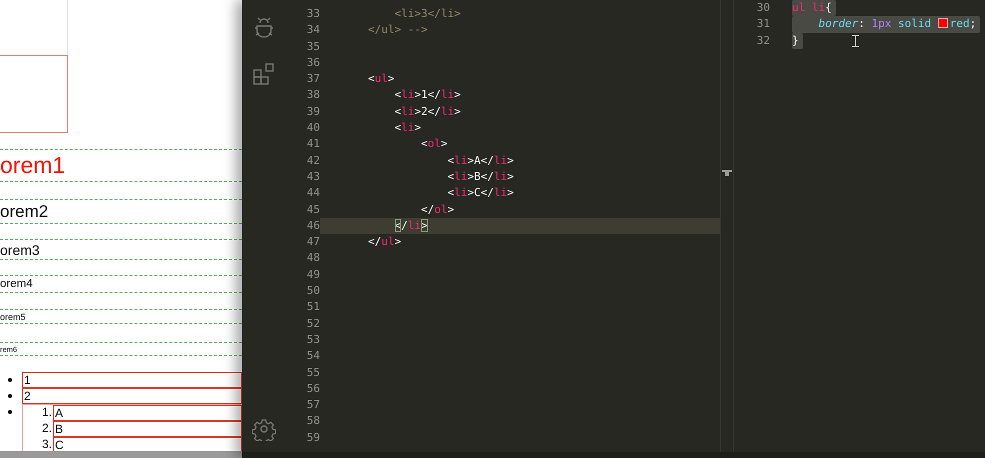 The height and width of the screenshot is (458, 985). Describe the element at coordinates (385, 242) in the screenshot. I see `code-line: </ul>` at that location.